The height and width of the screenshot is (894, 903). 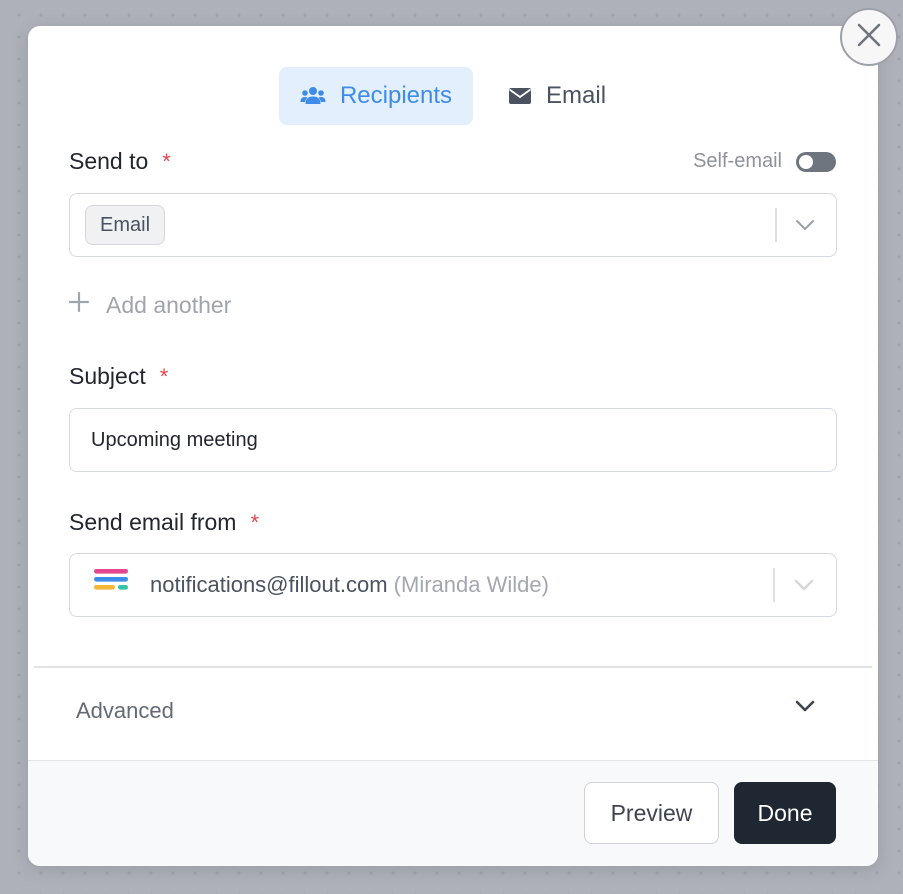 I want to click on preview-button-label: Preview, so click(x=651, y=812).